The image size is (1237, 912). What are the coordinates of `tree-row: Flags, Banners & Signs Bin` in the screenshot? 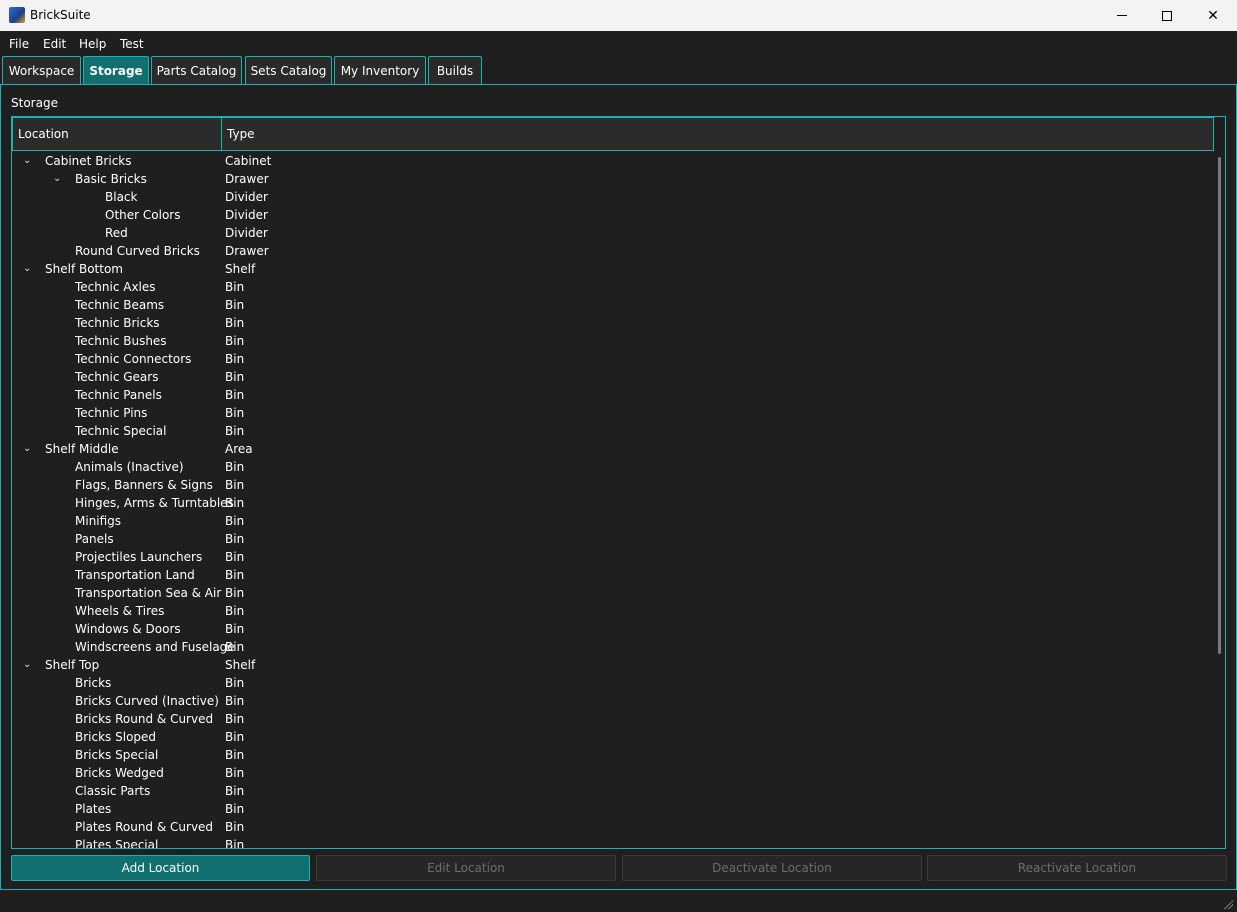 It's located at (612, 486).